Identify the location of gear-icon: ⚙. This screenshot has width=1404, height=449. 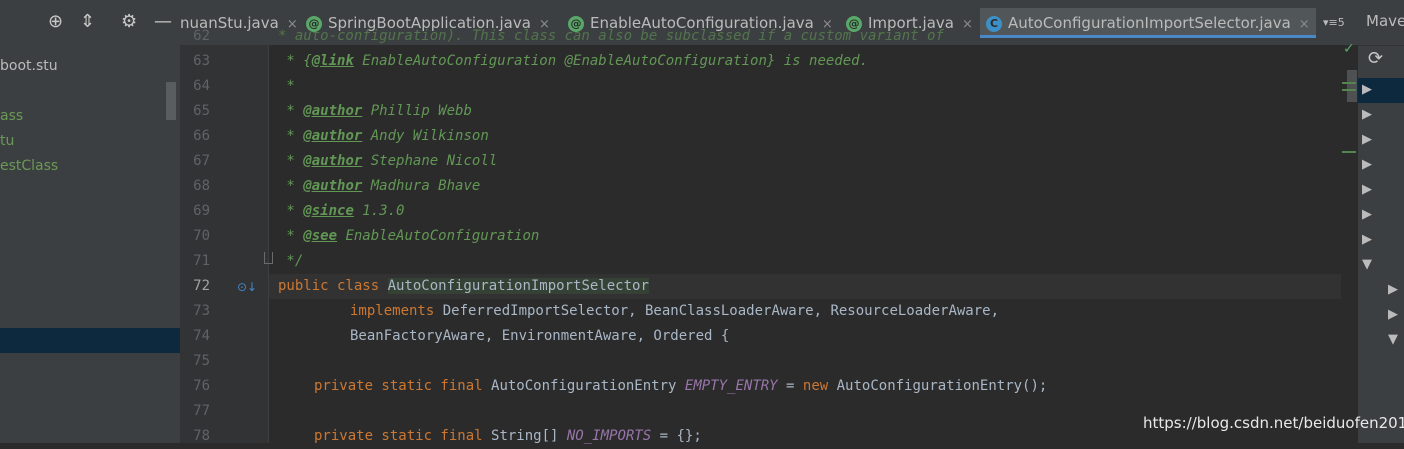
(129, 22).